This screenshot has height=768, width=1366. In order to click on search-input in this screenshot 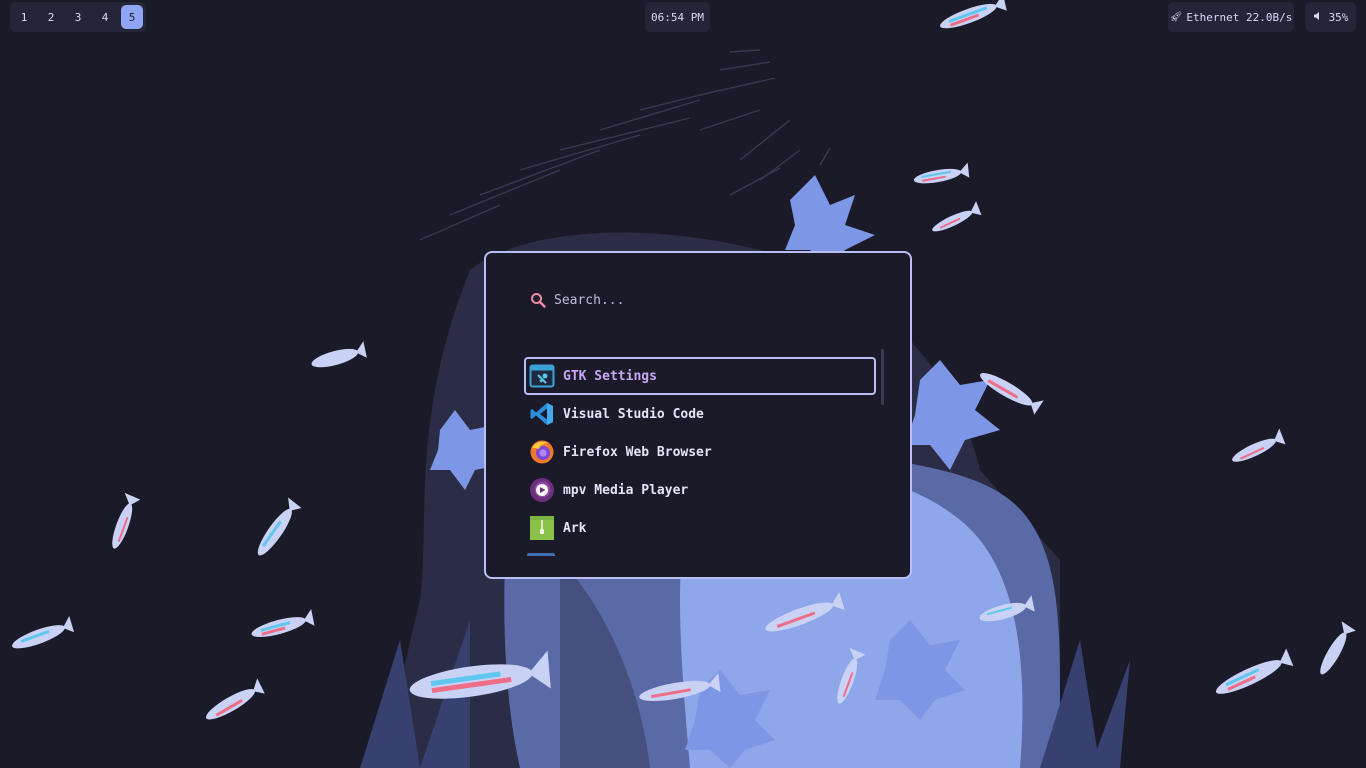, I will do `click(704, 300)`.